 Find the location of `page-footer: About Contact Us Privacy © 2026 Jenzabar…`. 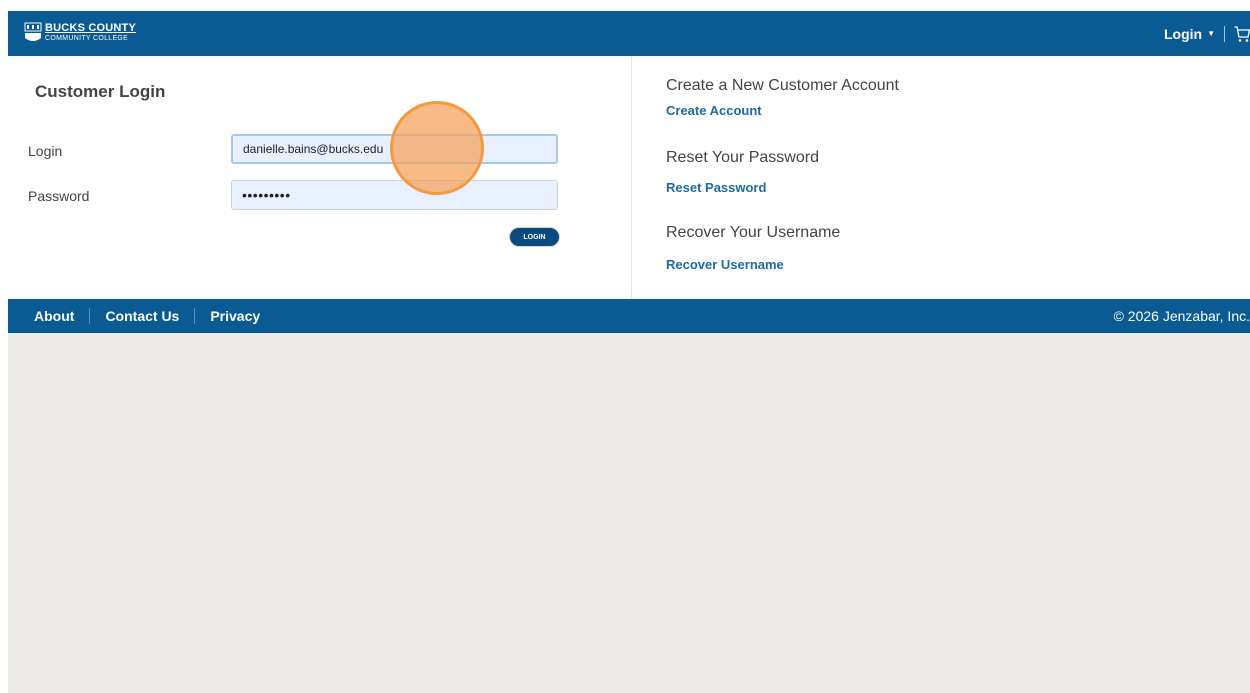

page-footer: About Contact Us Privacy © 2026 Jenzabar… is located at coordinates (629, 316).